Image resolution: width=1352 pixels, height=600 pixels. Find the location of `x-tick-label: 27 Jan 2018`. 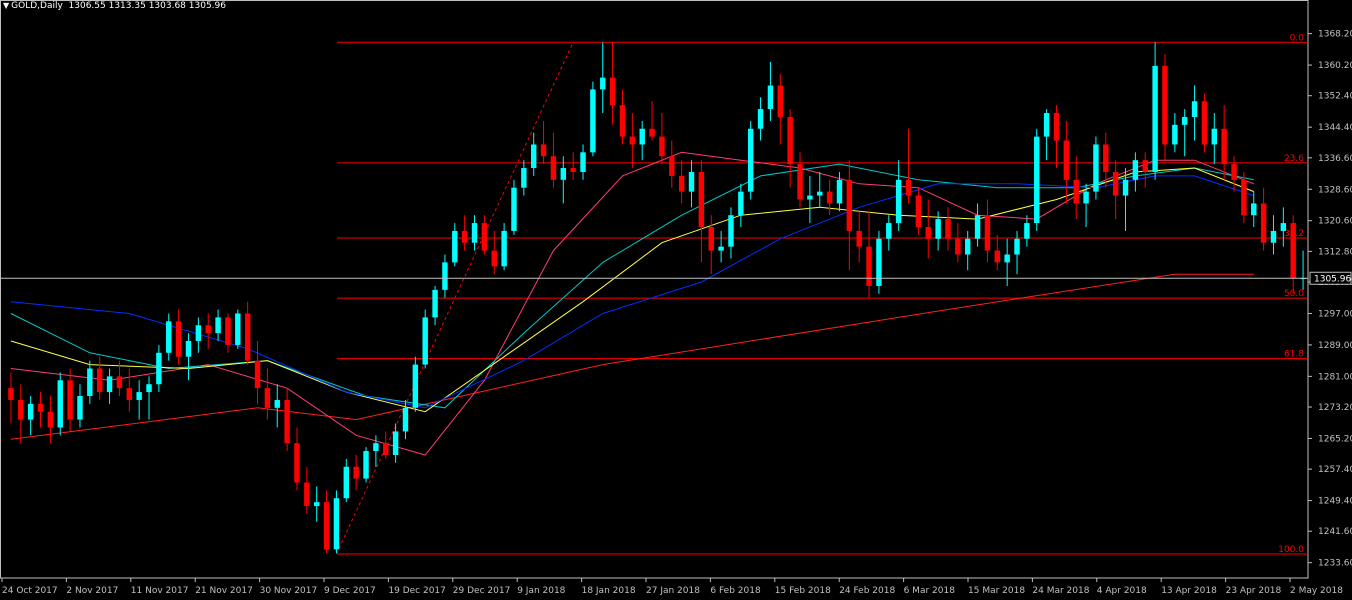

x-tick-label: 27 Jan 2018 is located at coordinates (673, 591).